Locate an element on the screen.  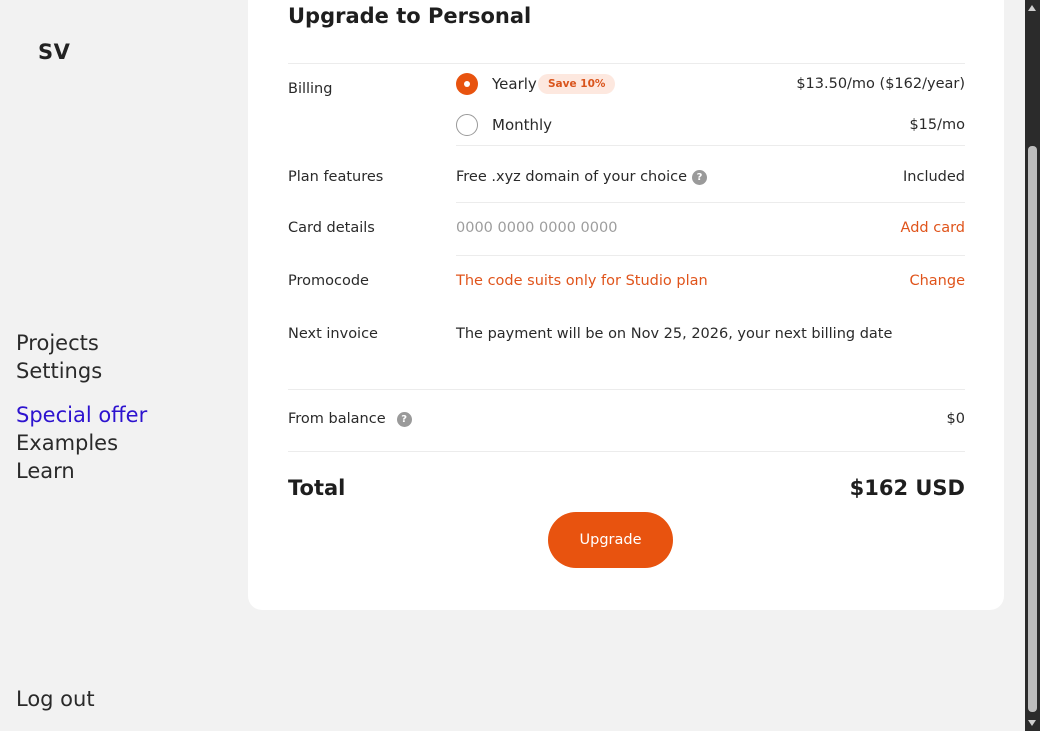
nav-learn: Learn is located at coordinates (81, 471).